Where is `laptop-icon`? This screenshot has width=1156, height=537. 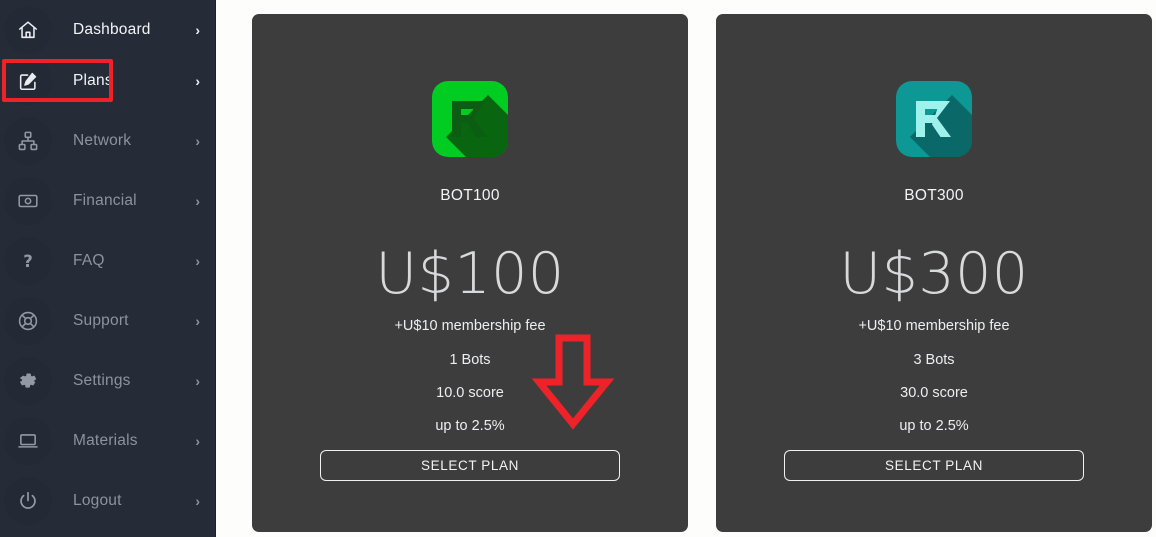
laptop-icon is located at coordinates (28, 441).